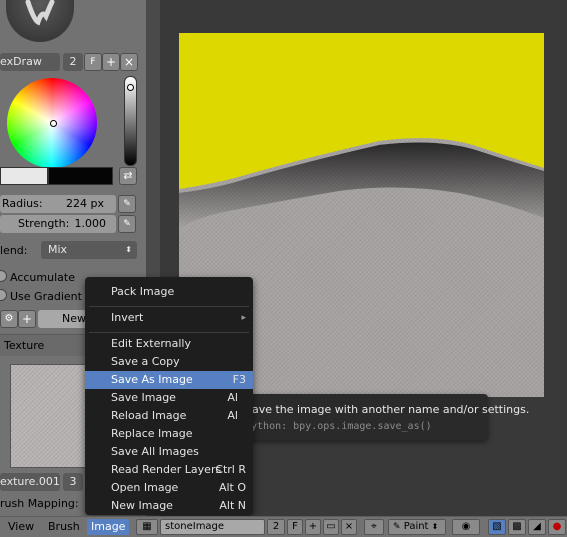 This screenshot has height=537, width=567. I want to click on menu-item-save-all-images: Save All Images, so click(169, 452).